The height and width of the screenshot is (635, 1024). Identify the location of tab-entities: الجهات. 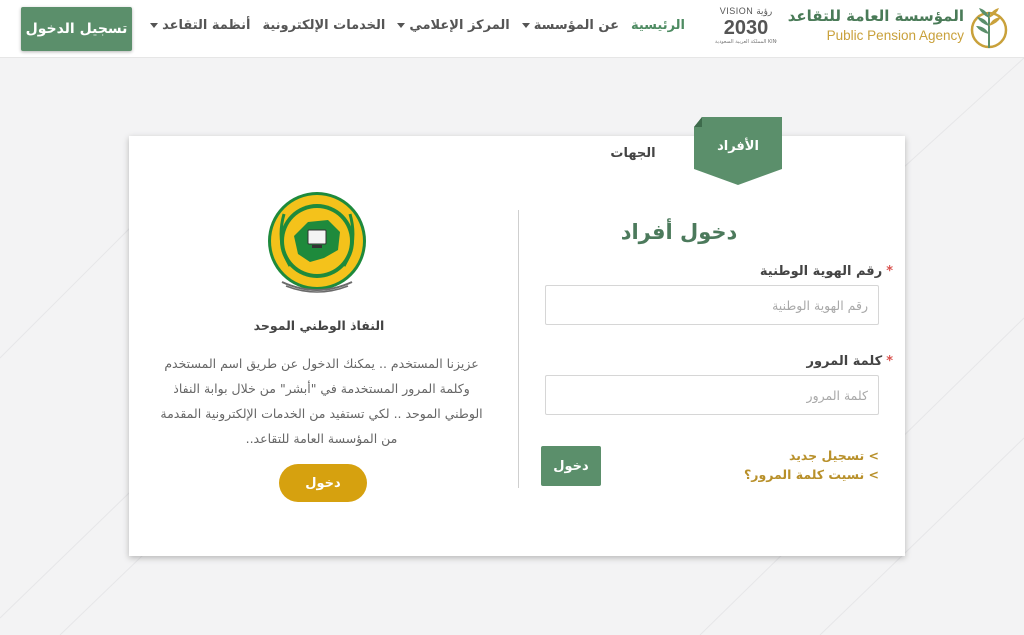
(633, 156).